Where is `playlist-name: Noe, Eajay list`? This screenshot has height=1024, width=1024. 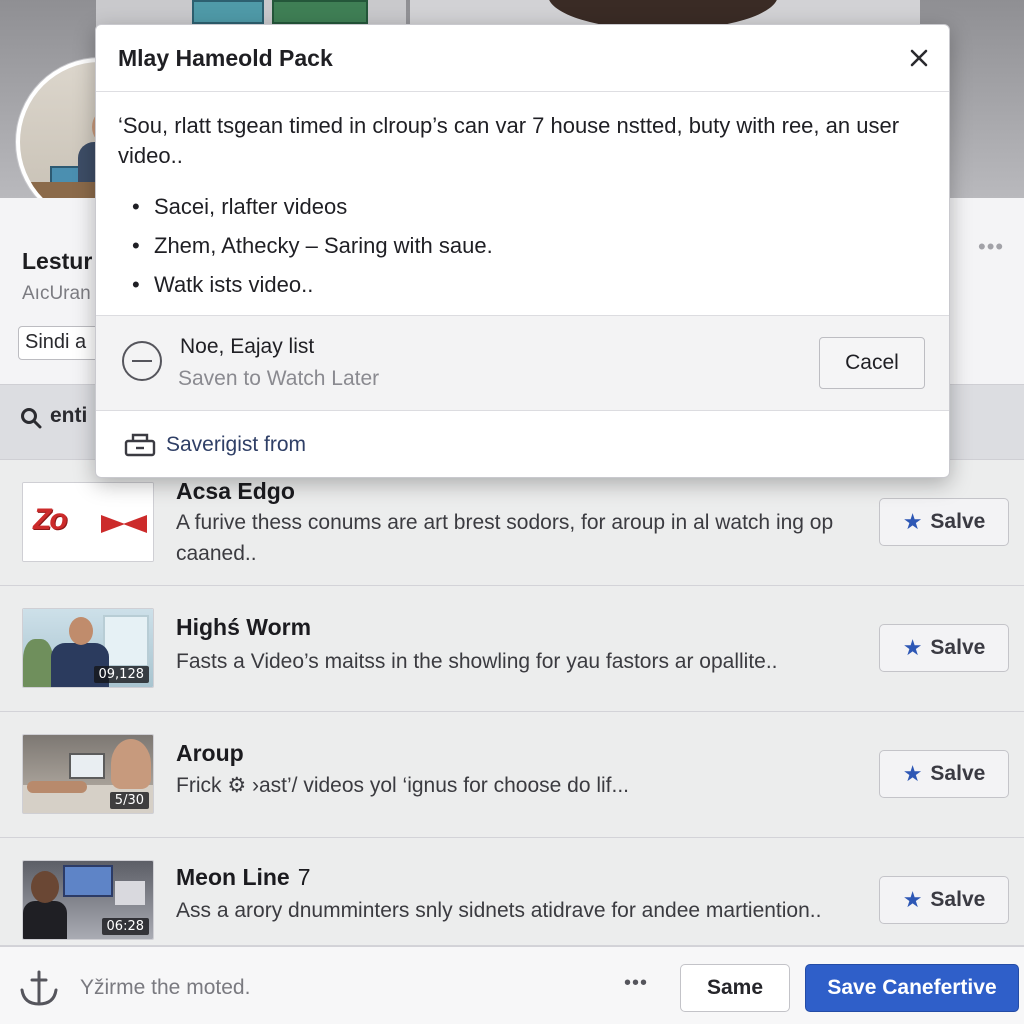
playlist-name: Noe, Eajay list is located at coordinates (247, 346).